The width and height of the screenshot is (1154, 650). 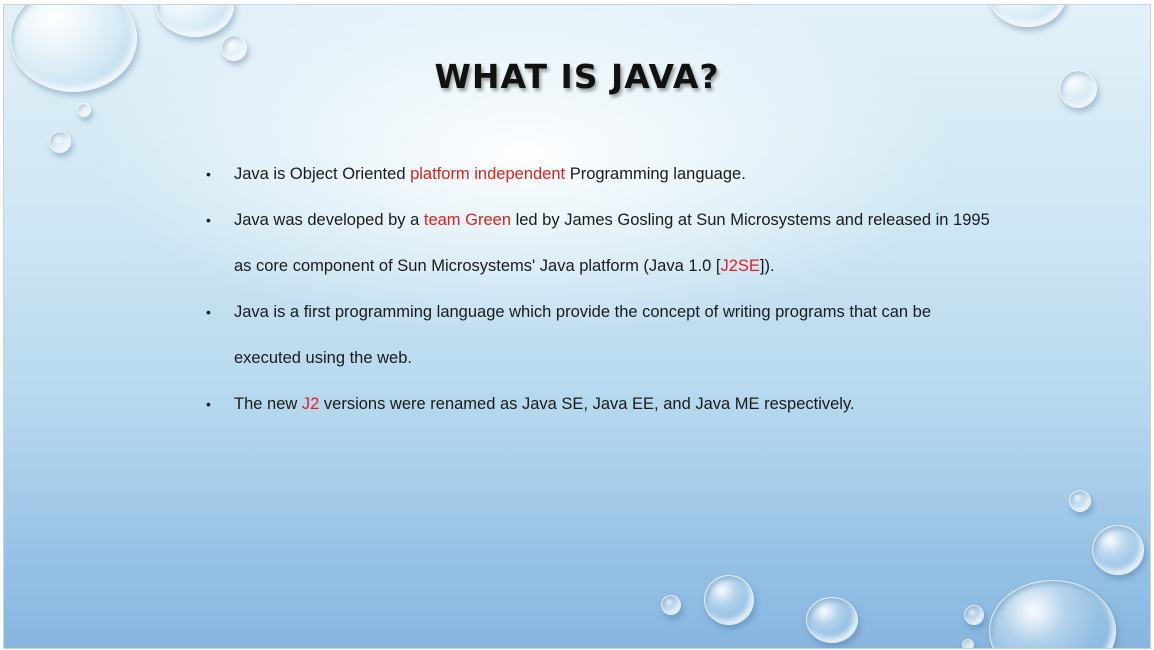 I want to click on bullet-text: Programming language., so click(x=655, y=174).